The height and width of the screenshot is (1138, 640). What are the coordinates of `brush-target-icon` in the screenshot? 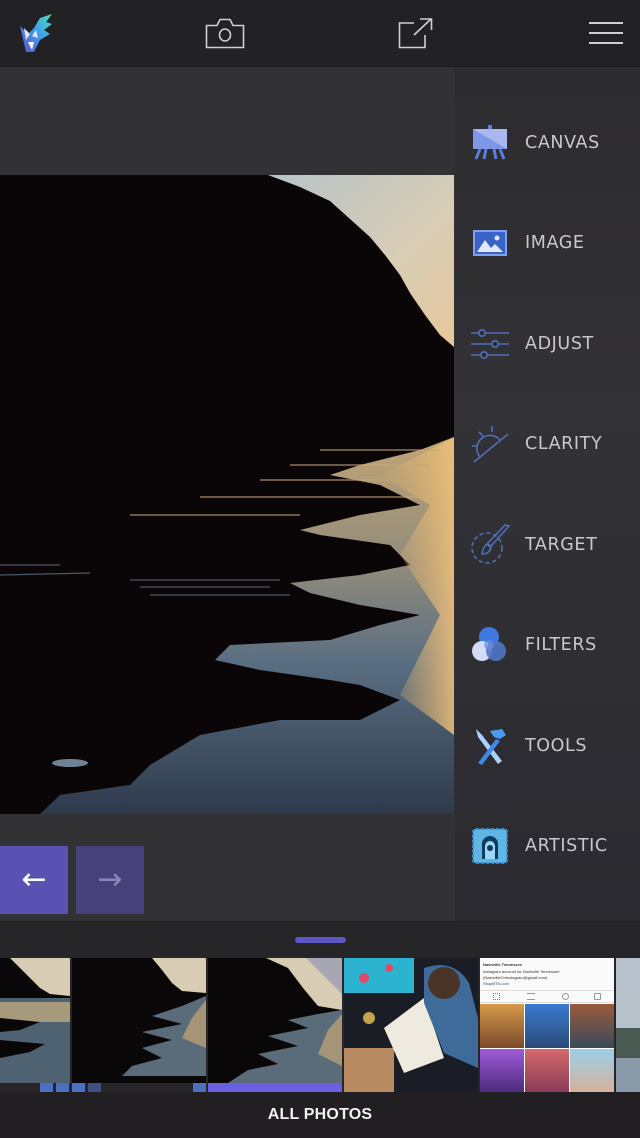 It's located at (491, 544).